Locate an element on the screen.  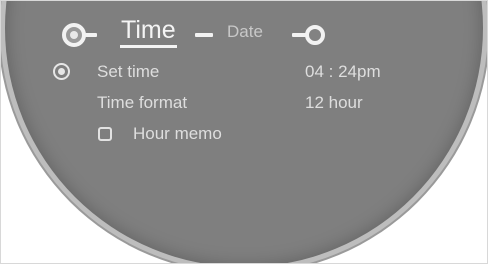
selected-radio-icon is located at coordinates (61, 71).